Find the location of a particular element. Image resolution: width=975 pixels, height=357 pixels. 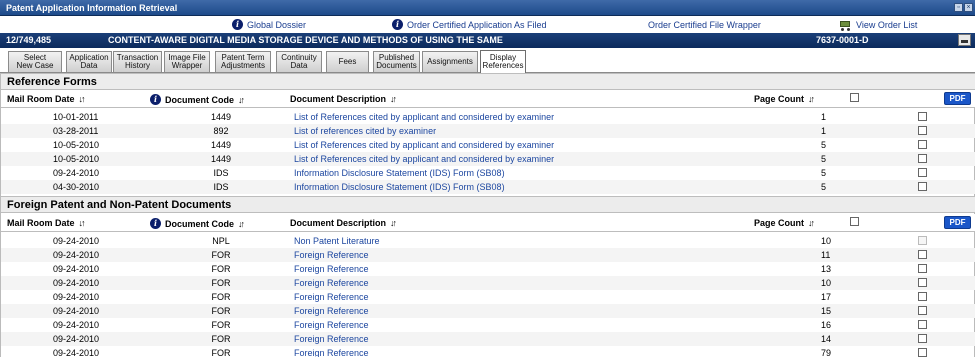

tab-application-data: Application Data is located at coordinates (89, 61).